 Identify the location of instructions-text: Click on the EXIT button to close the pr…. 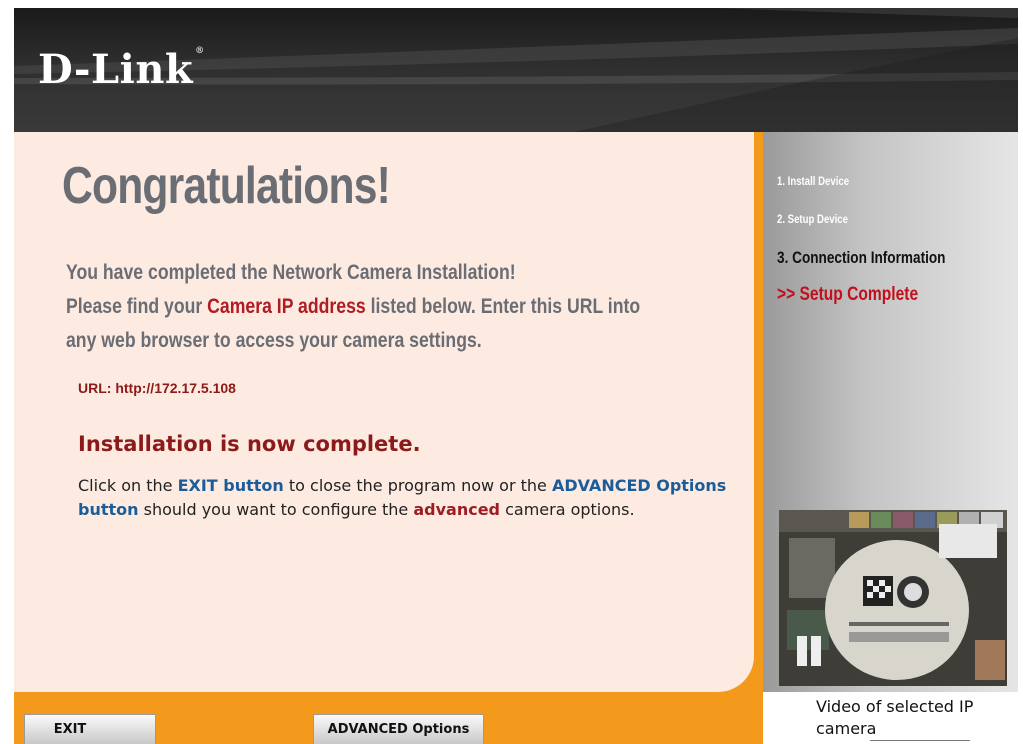
(408, 498).